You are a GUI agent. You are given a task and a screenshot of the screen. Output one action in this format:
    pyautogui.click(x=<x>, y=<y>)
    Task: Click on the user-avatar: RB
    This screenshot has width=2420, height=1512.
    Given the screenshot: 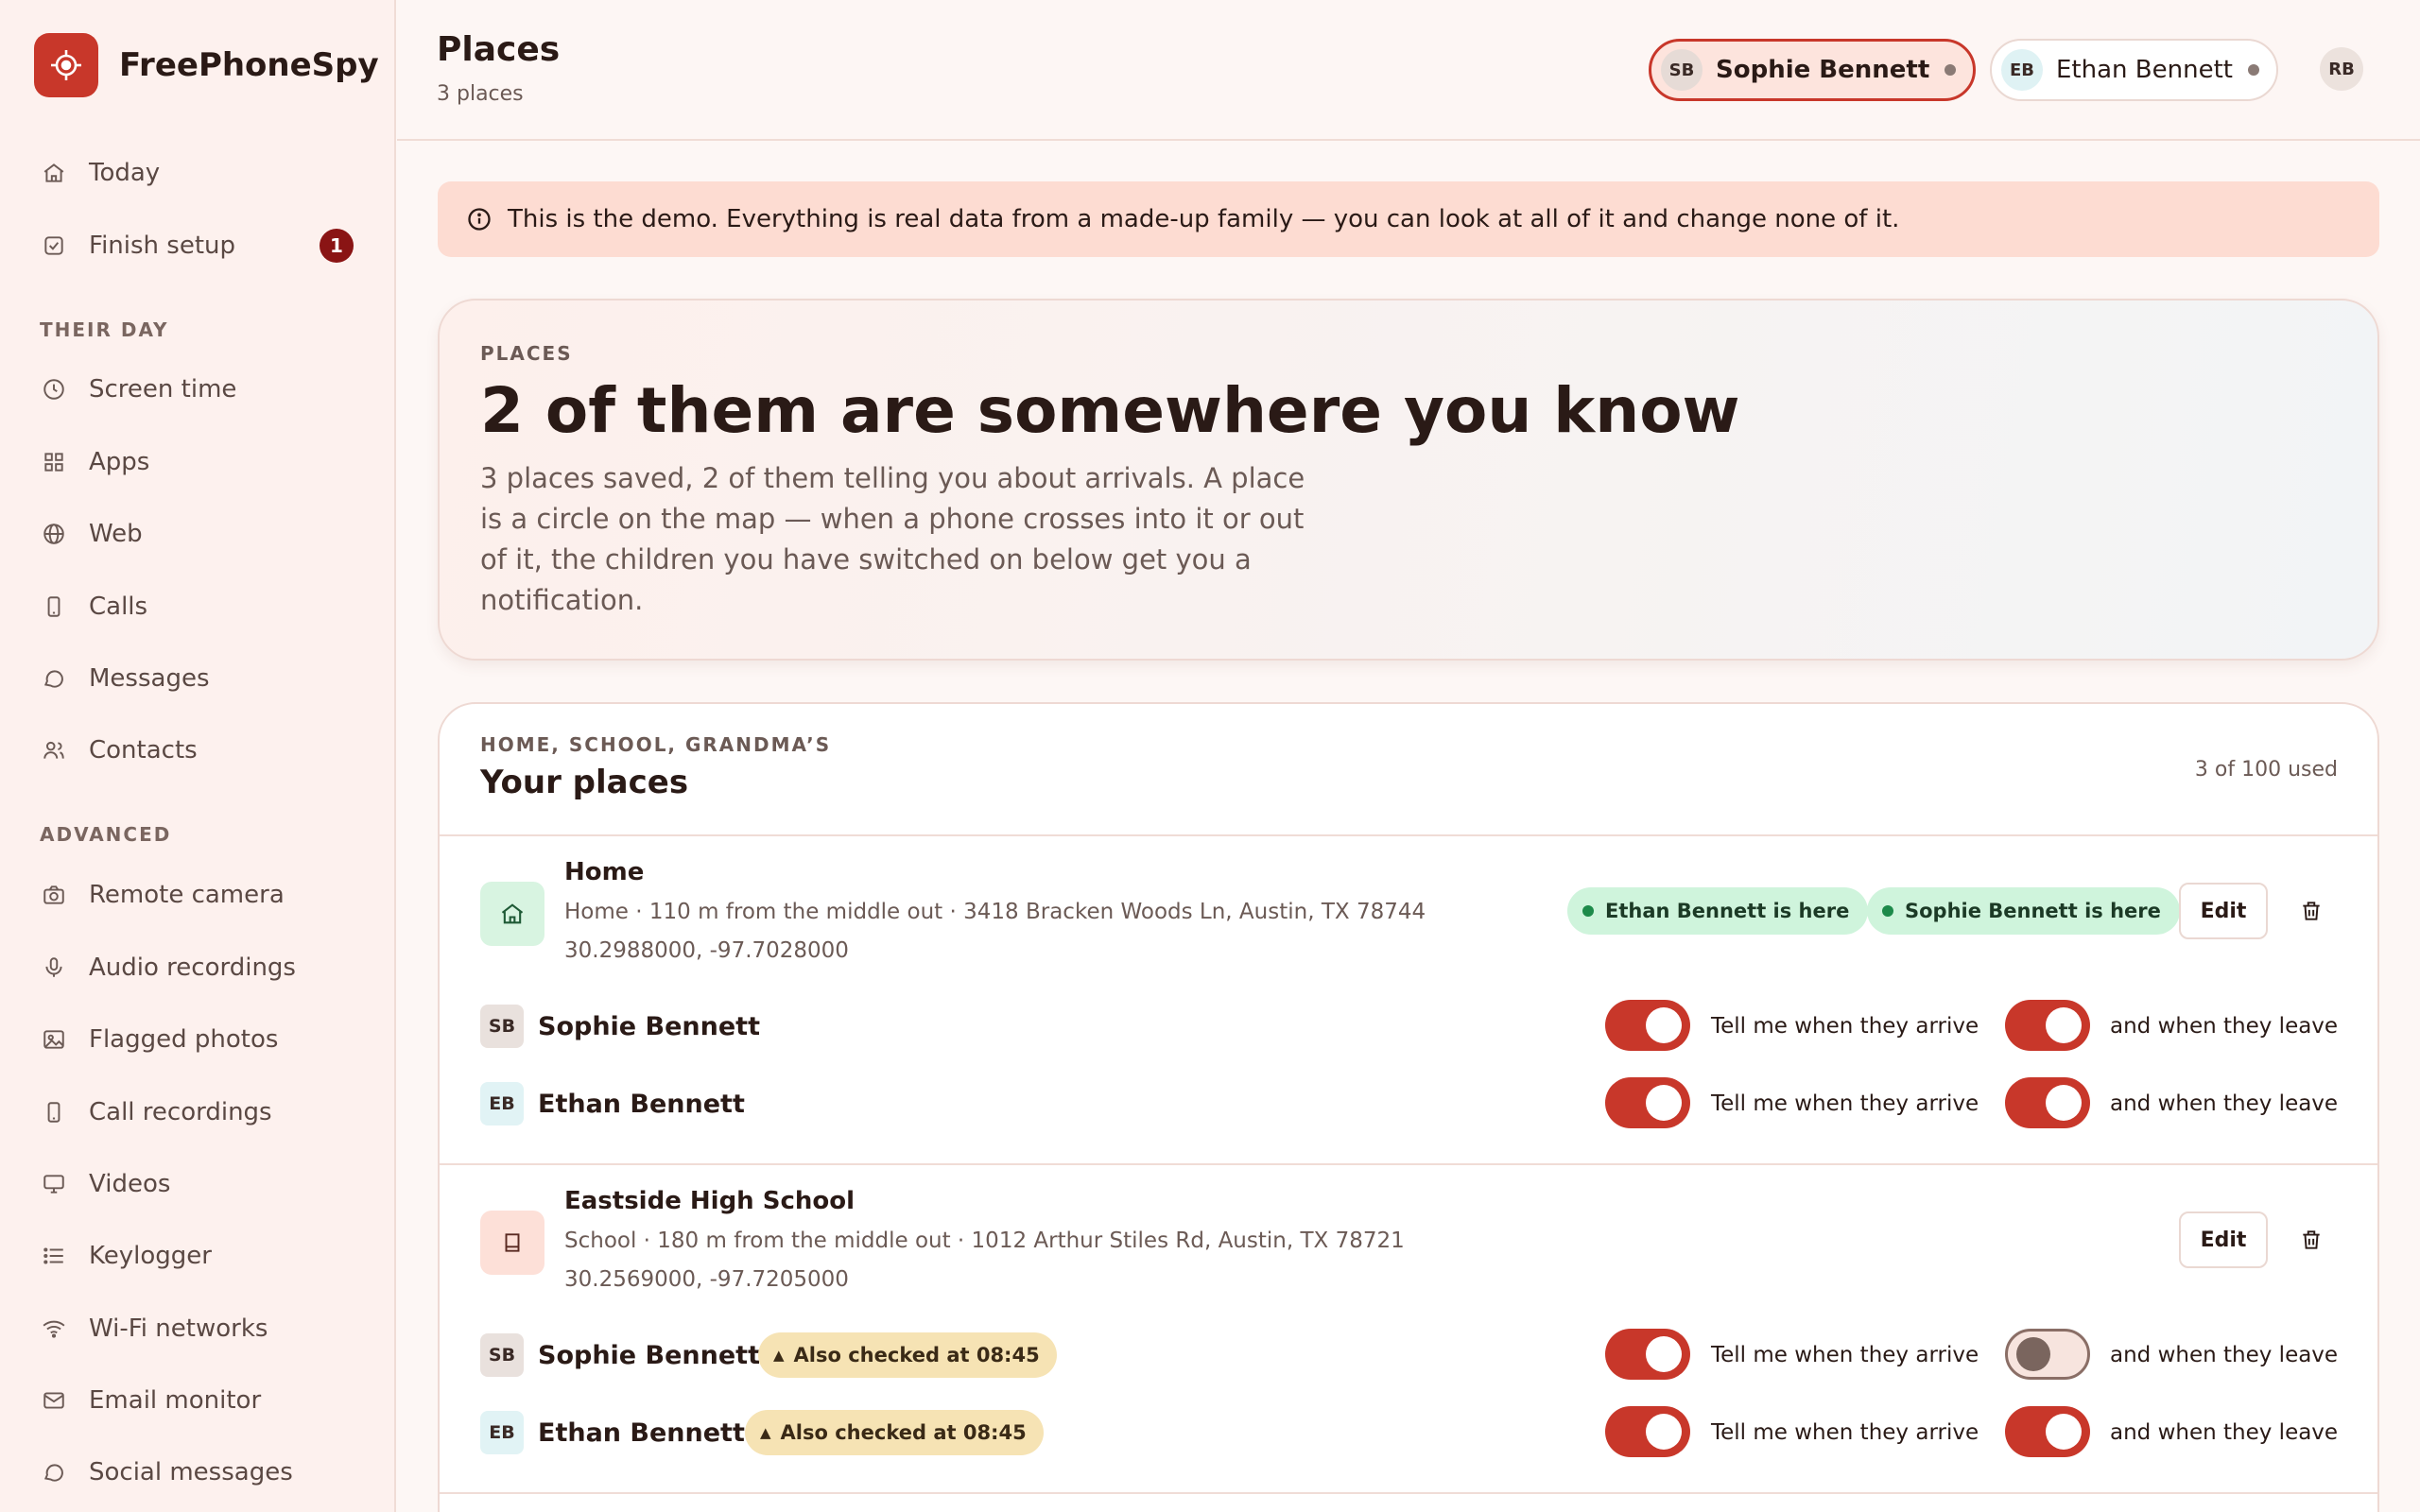 What is the action you would take?
    pyautogui.click(x=2341, y=69)
    